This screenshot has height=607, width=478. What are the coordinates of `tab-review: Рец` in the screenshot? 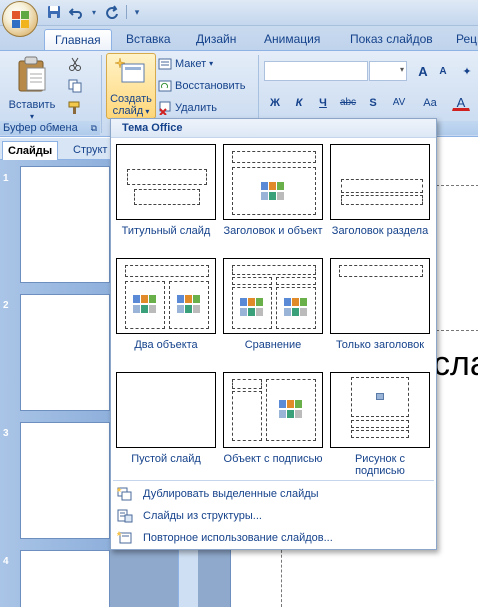 It's located at (462, 39).